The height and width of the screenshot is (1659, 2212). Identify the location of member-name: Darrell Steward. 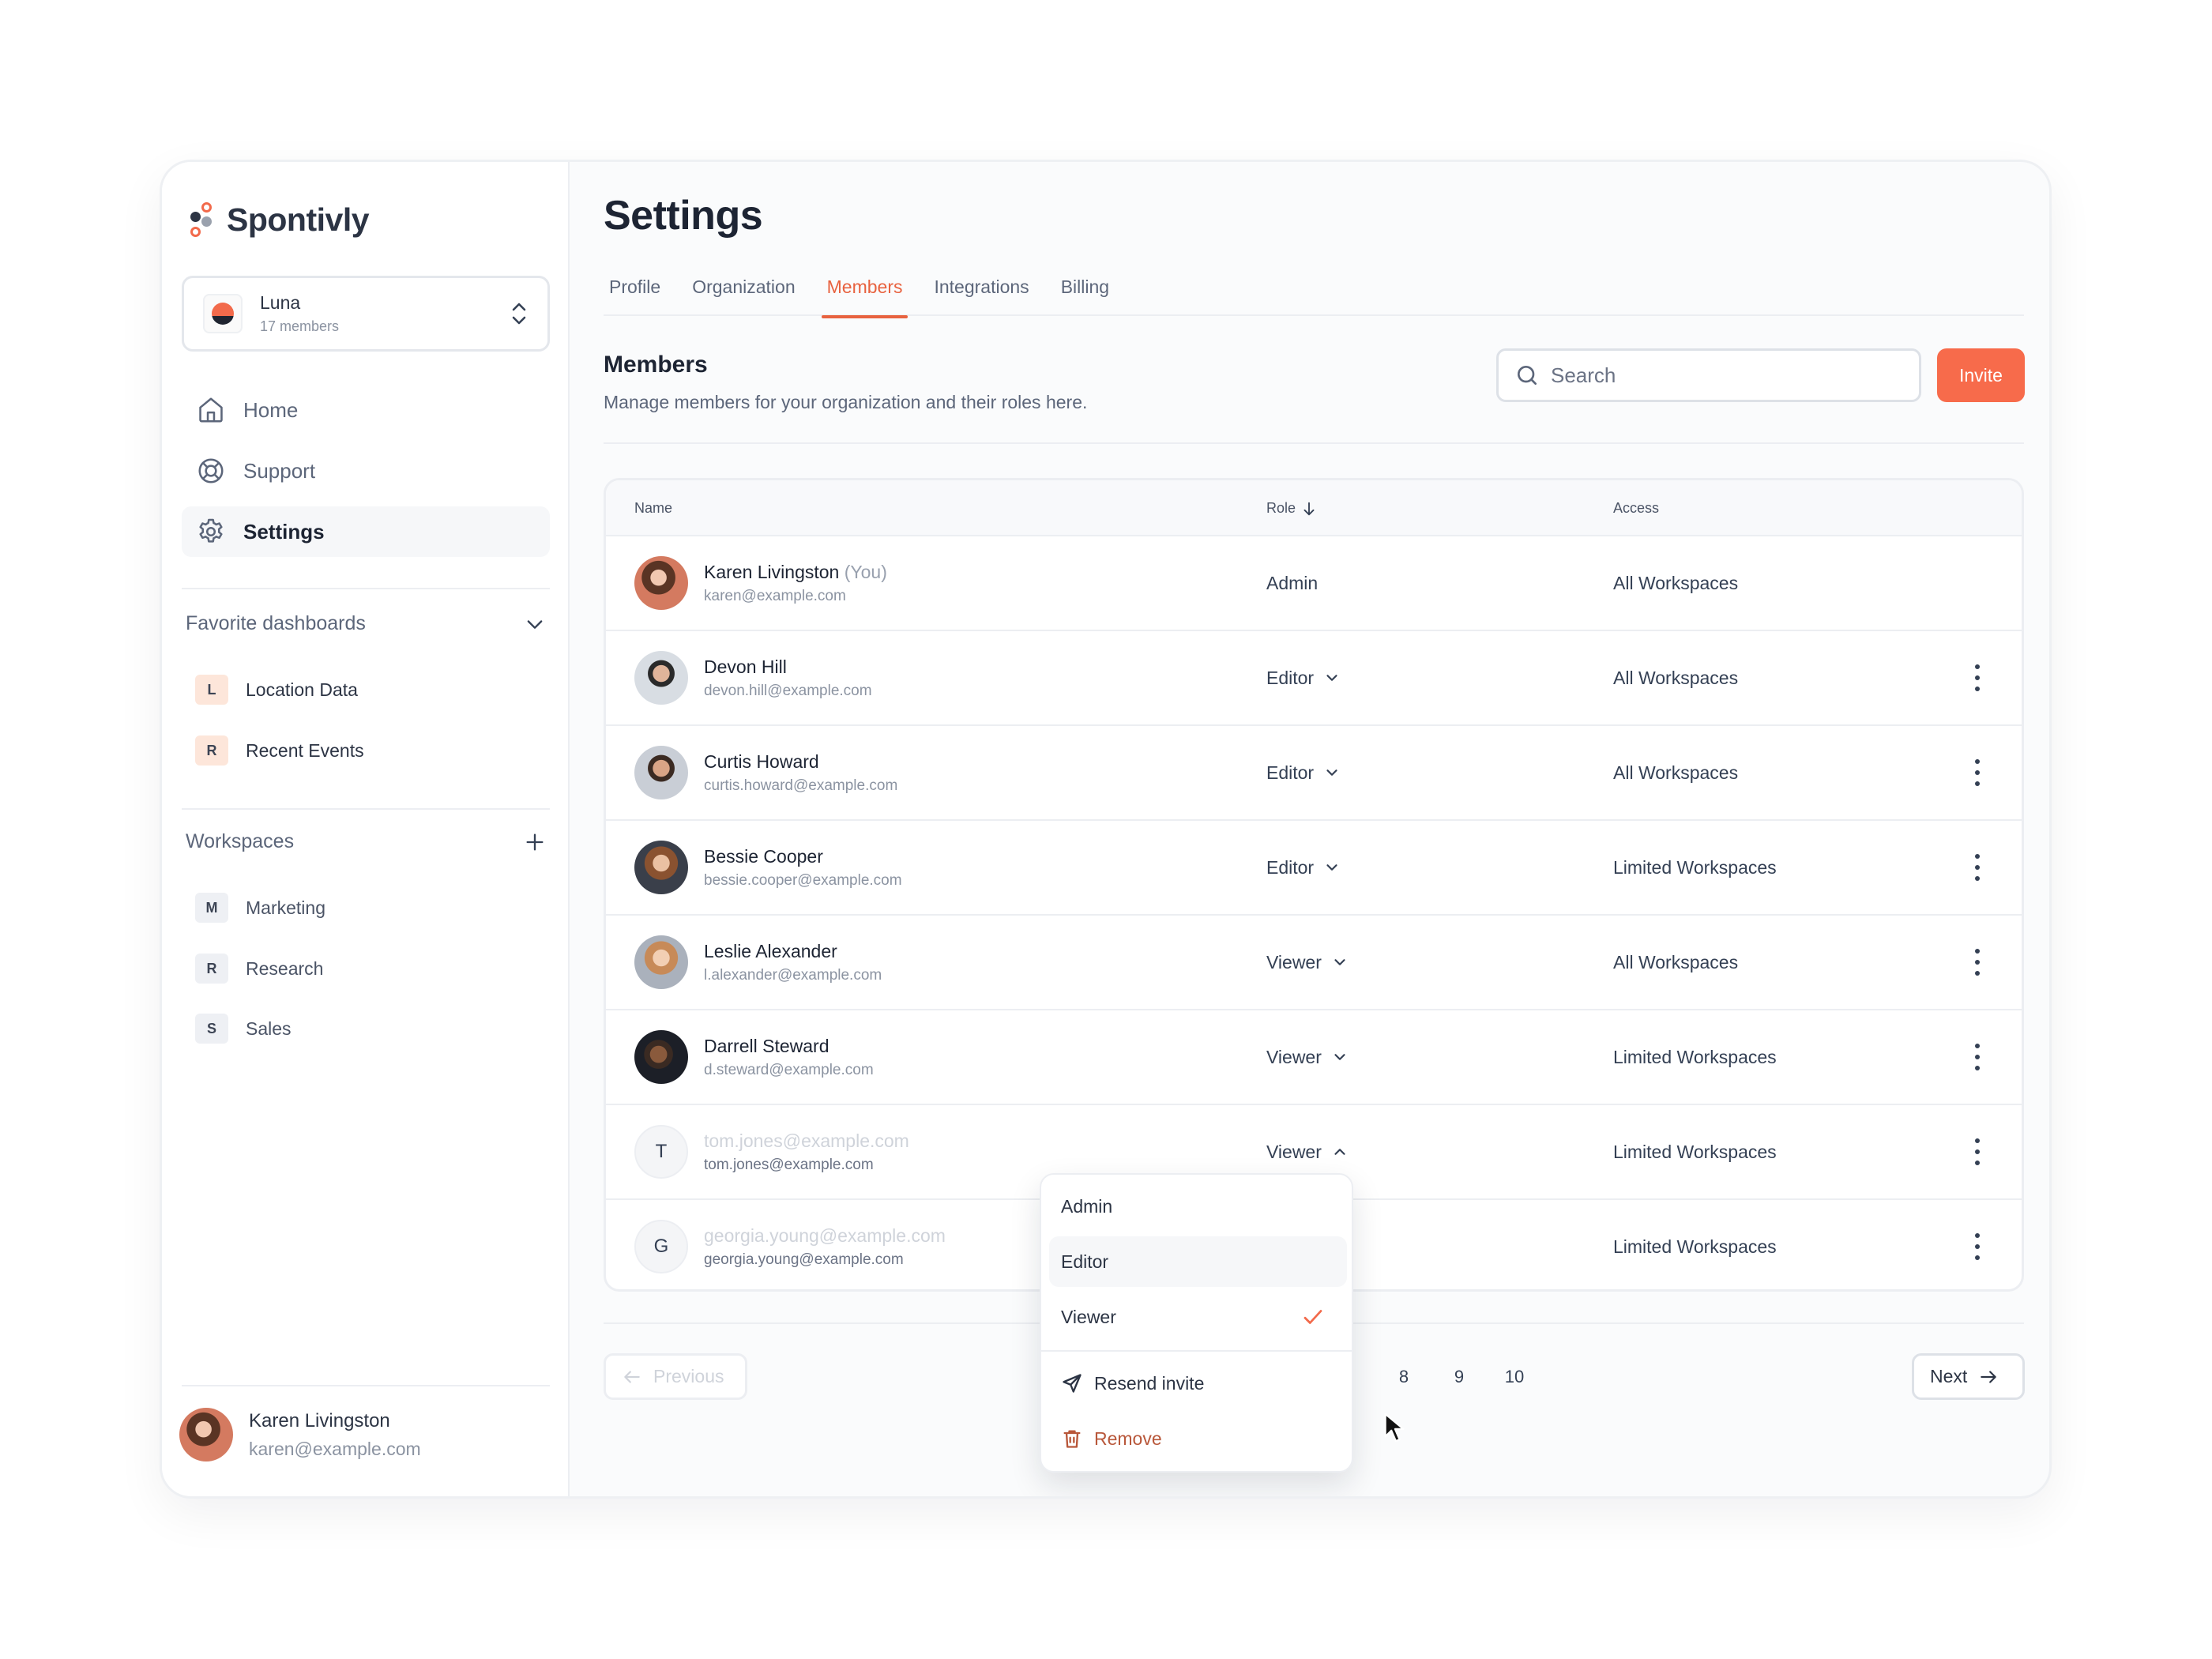
(767, 1046).